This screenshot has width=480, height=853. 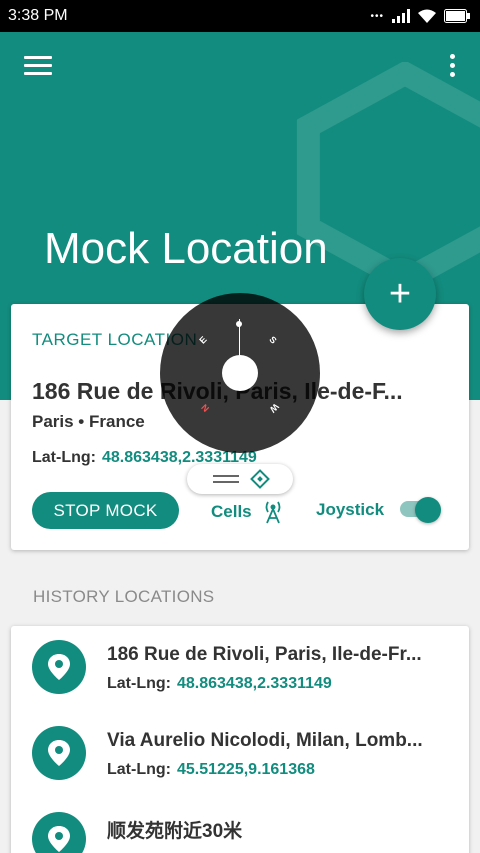 What do you see at coordinates (260, 479) in the screenshot?
I see `diamond-icon` at bounding box center [260, 479].